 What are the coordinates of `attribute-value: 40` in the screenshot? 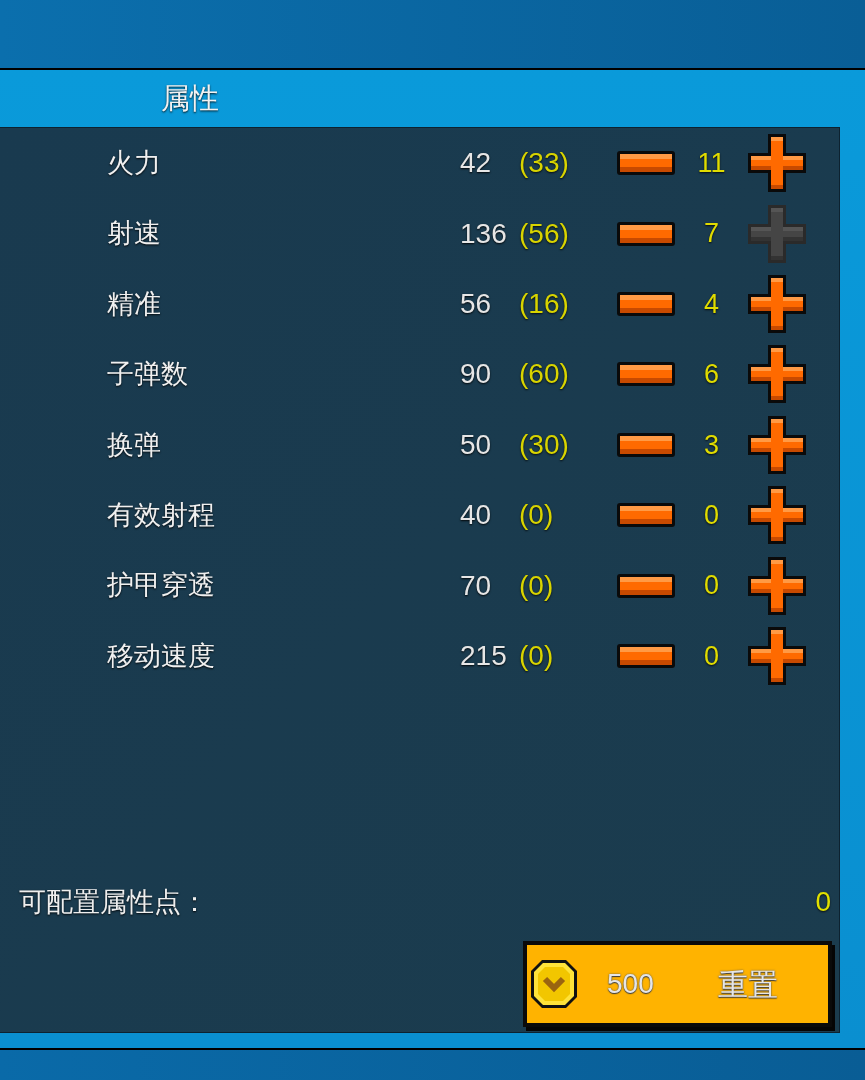 It's located at (476, 515).